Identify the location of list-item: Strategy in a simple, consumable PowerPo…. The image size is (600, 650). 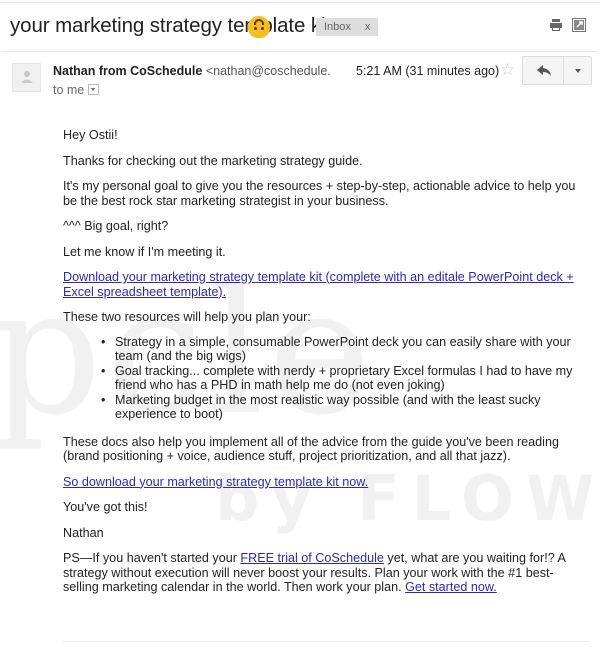
(342, 349).